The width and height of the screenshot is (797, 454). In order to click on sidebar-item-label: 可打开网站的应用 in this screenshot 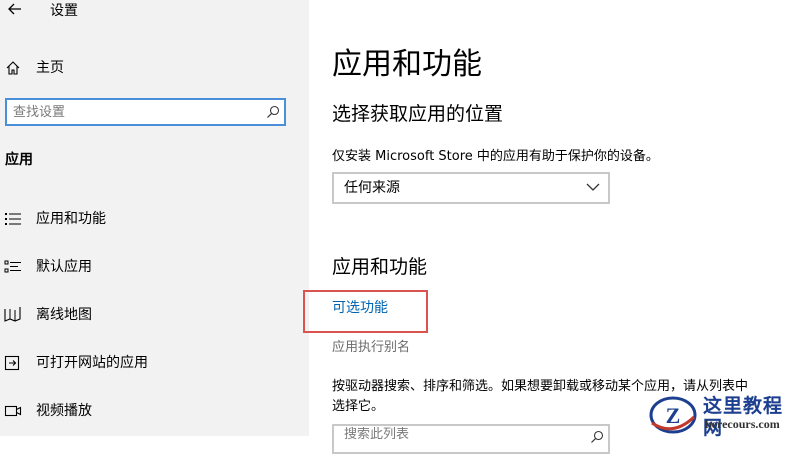, I will do `click(92, 363)`.